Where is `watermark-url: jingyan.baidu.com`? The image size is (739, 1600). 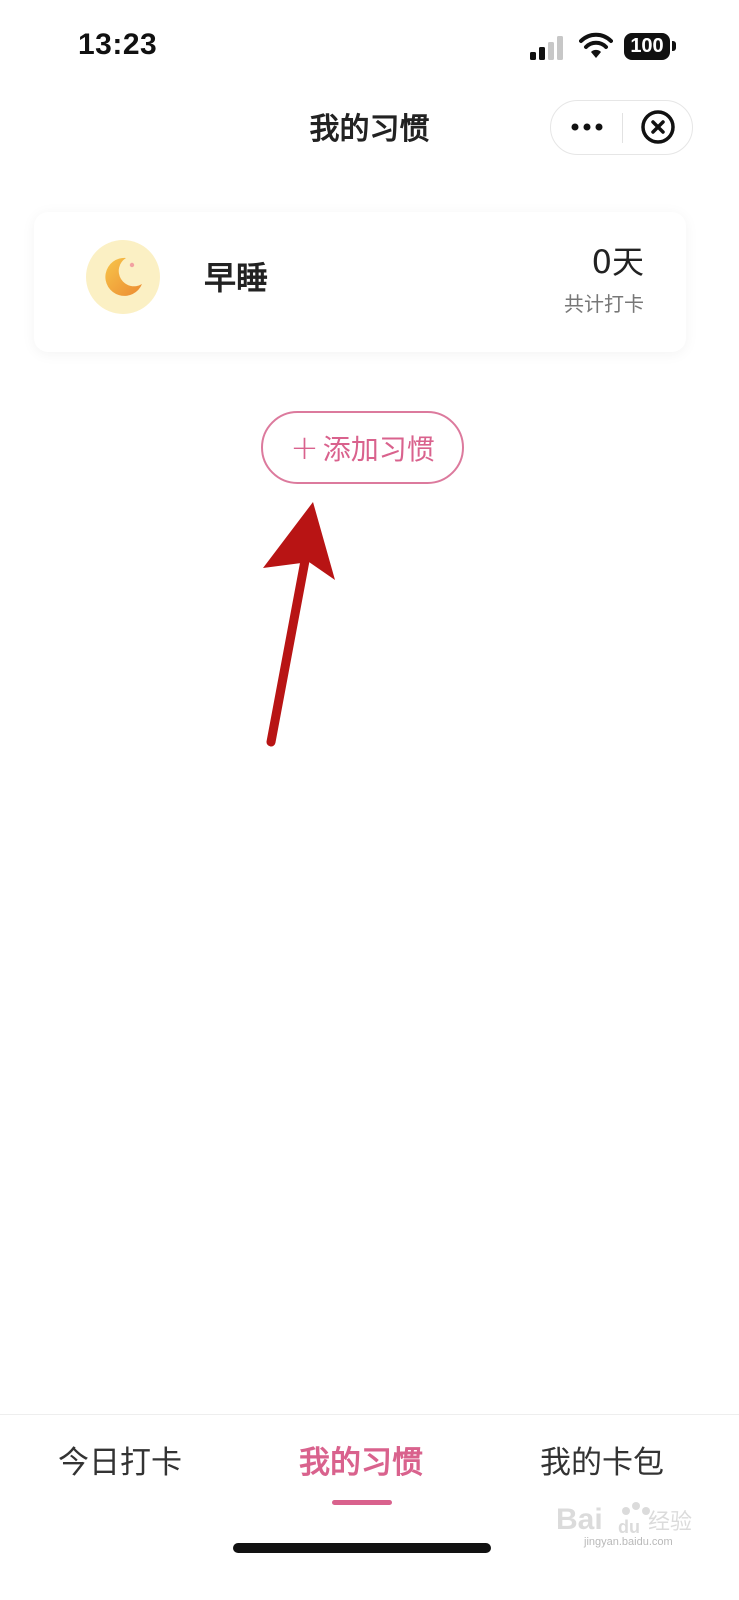 watermark-url: jingyan.baidu.com is located at coordinates (628, 1542).